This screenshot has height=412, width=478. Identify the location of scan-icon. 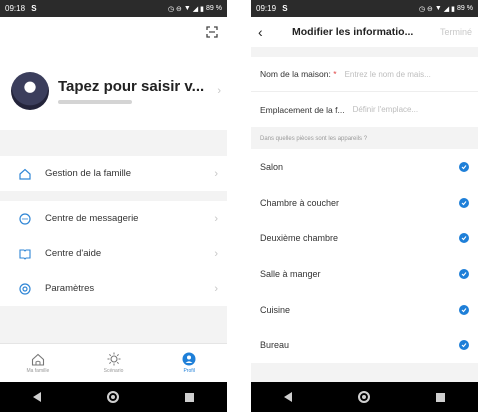
(212, 32).